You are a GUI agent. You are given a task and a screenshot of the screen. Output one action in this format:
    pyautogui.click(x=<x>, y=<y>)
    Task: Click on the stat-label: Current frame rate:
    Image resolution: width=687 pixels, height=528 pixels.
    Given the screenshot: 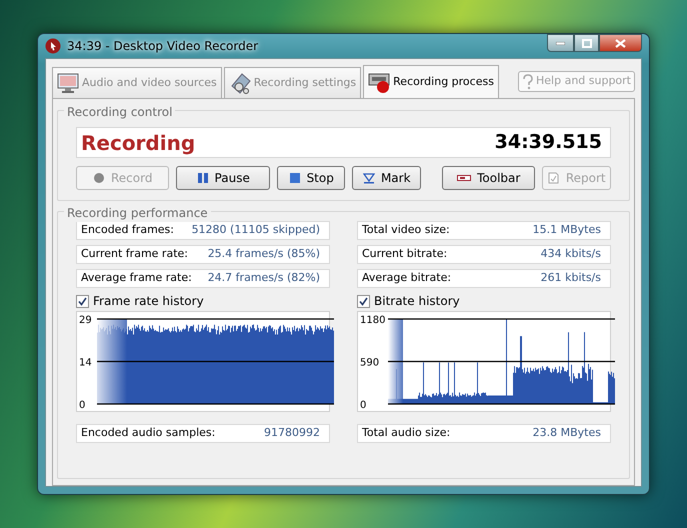 What is the action you would take?
    pyautogui.click(x=134, y=254)
    